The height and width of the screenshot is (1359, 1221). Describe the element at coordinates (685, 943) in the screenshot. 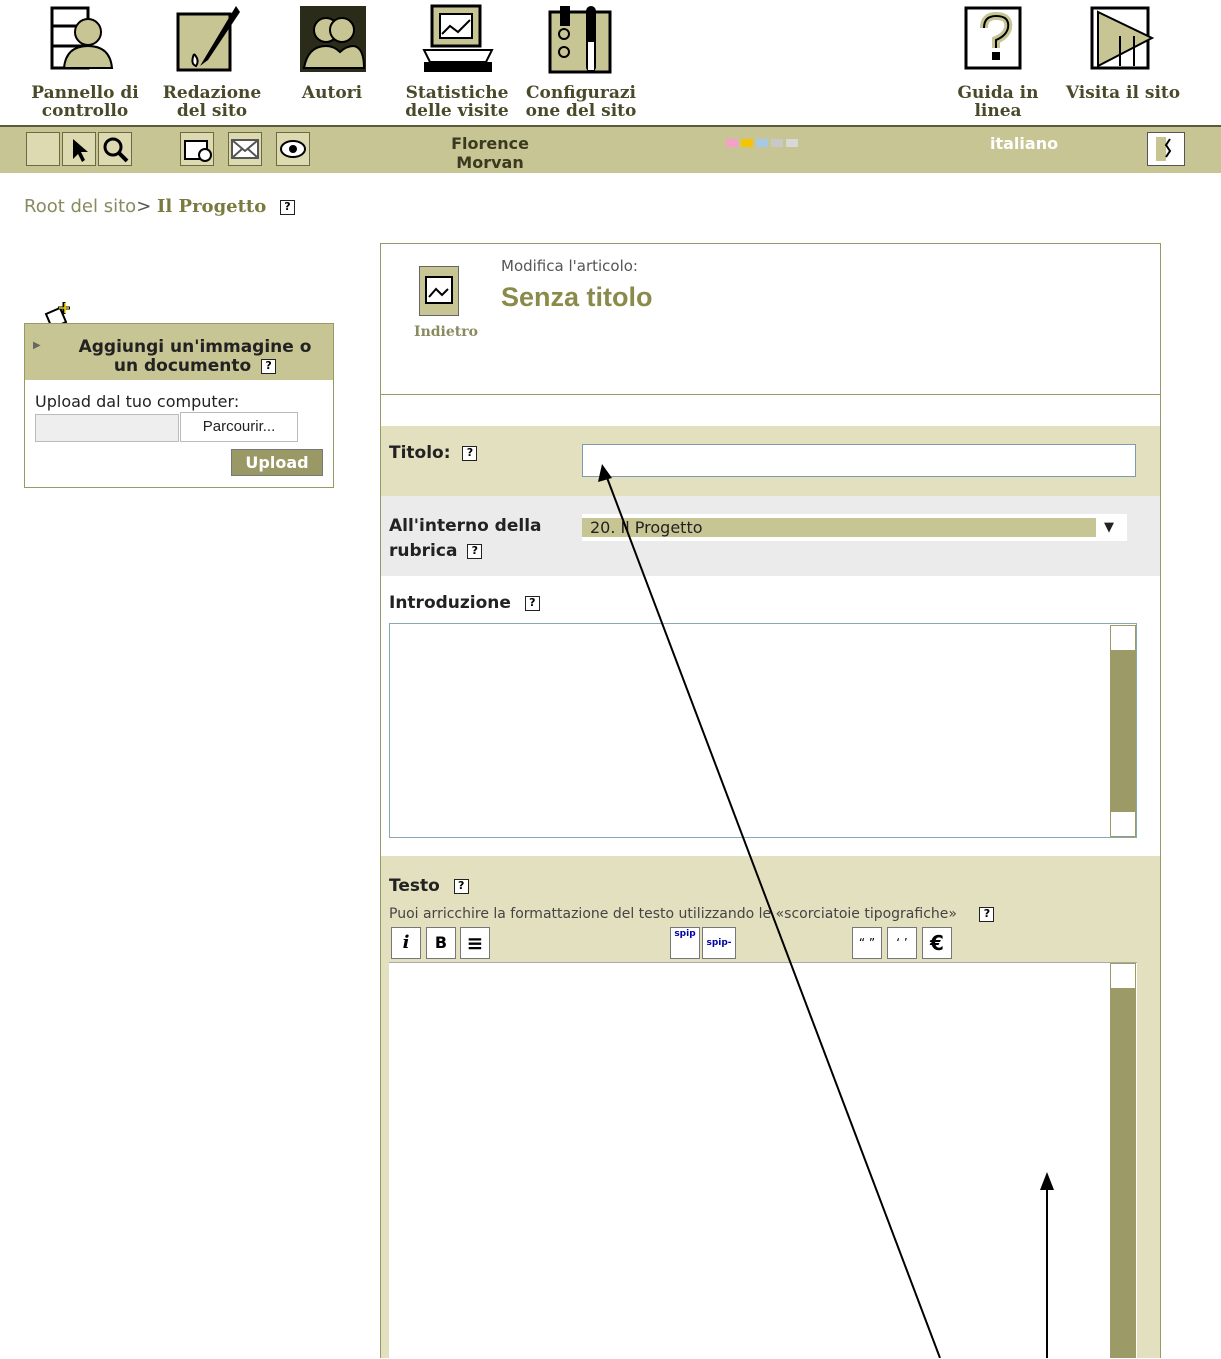

I see `spip-link-button: spip` at that location.